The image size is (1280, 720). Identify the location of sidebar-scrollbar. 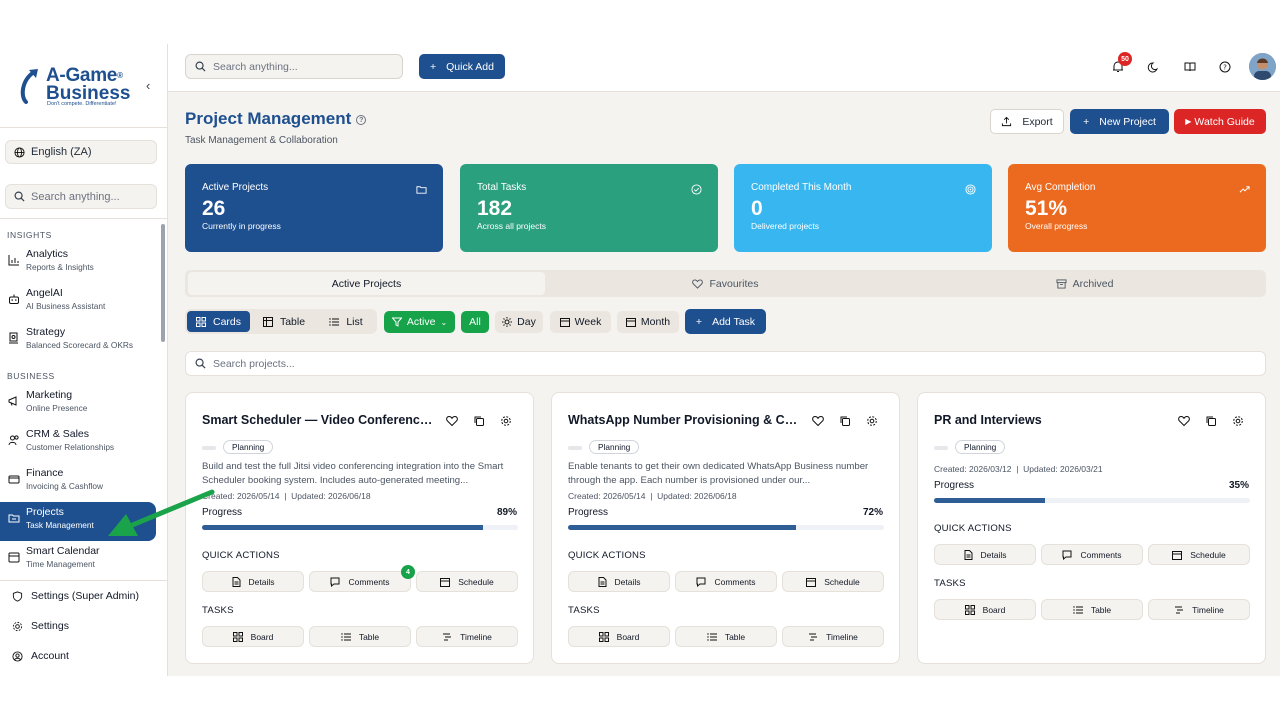
(163, 283).